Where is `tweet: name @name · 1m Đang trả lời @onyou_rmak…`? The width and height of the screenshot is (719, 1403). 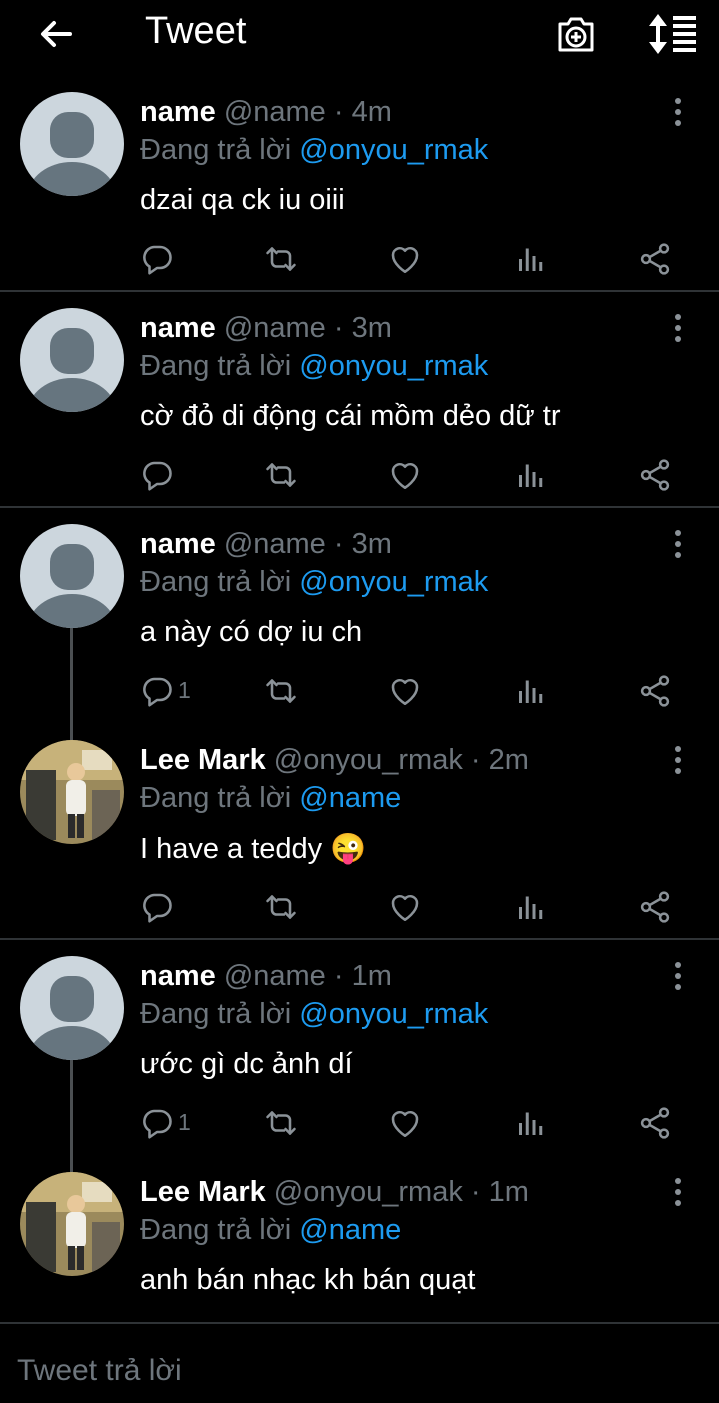
tweet: name @name · 1m Đang trả lời @onyou_rmak… is located at coordinates (359, 1049).